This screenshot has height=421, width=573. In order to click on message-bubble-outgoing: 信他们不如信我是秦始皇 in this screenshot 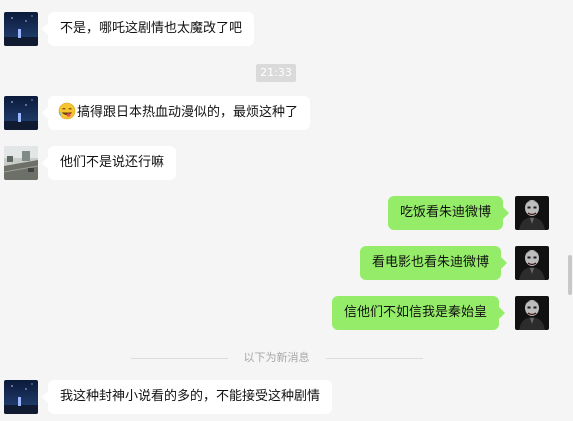, I will do `click(419, 313)`.